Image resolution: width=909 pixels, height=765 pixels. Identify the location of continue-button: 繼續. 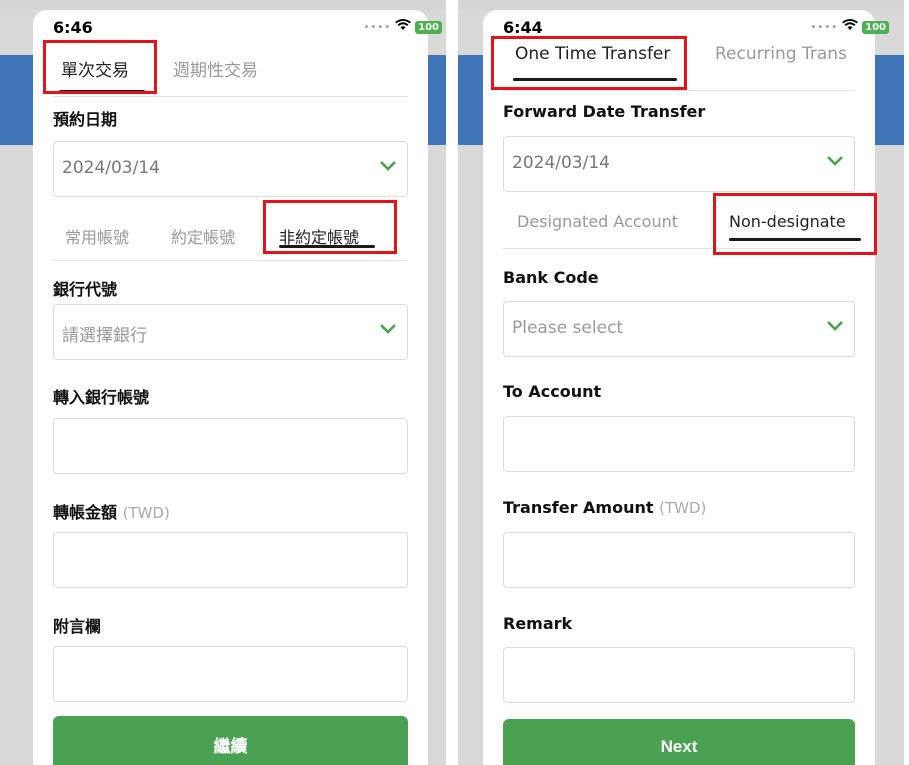
(230, 740).